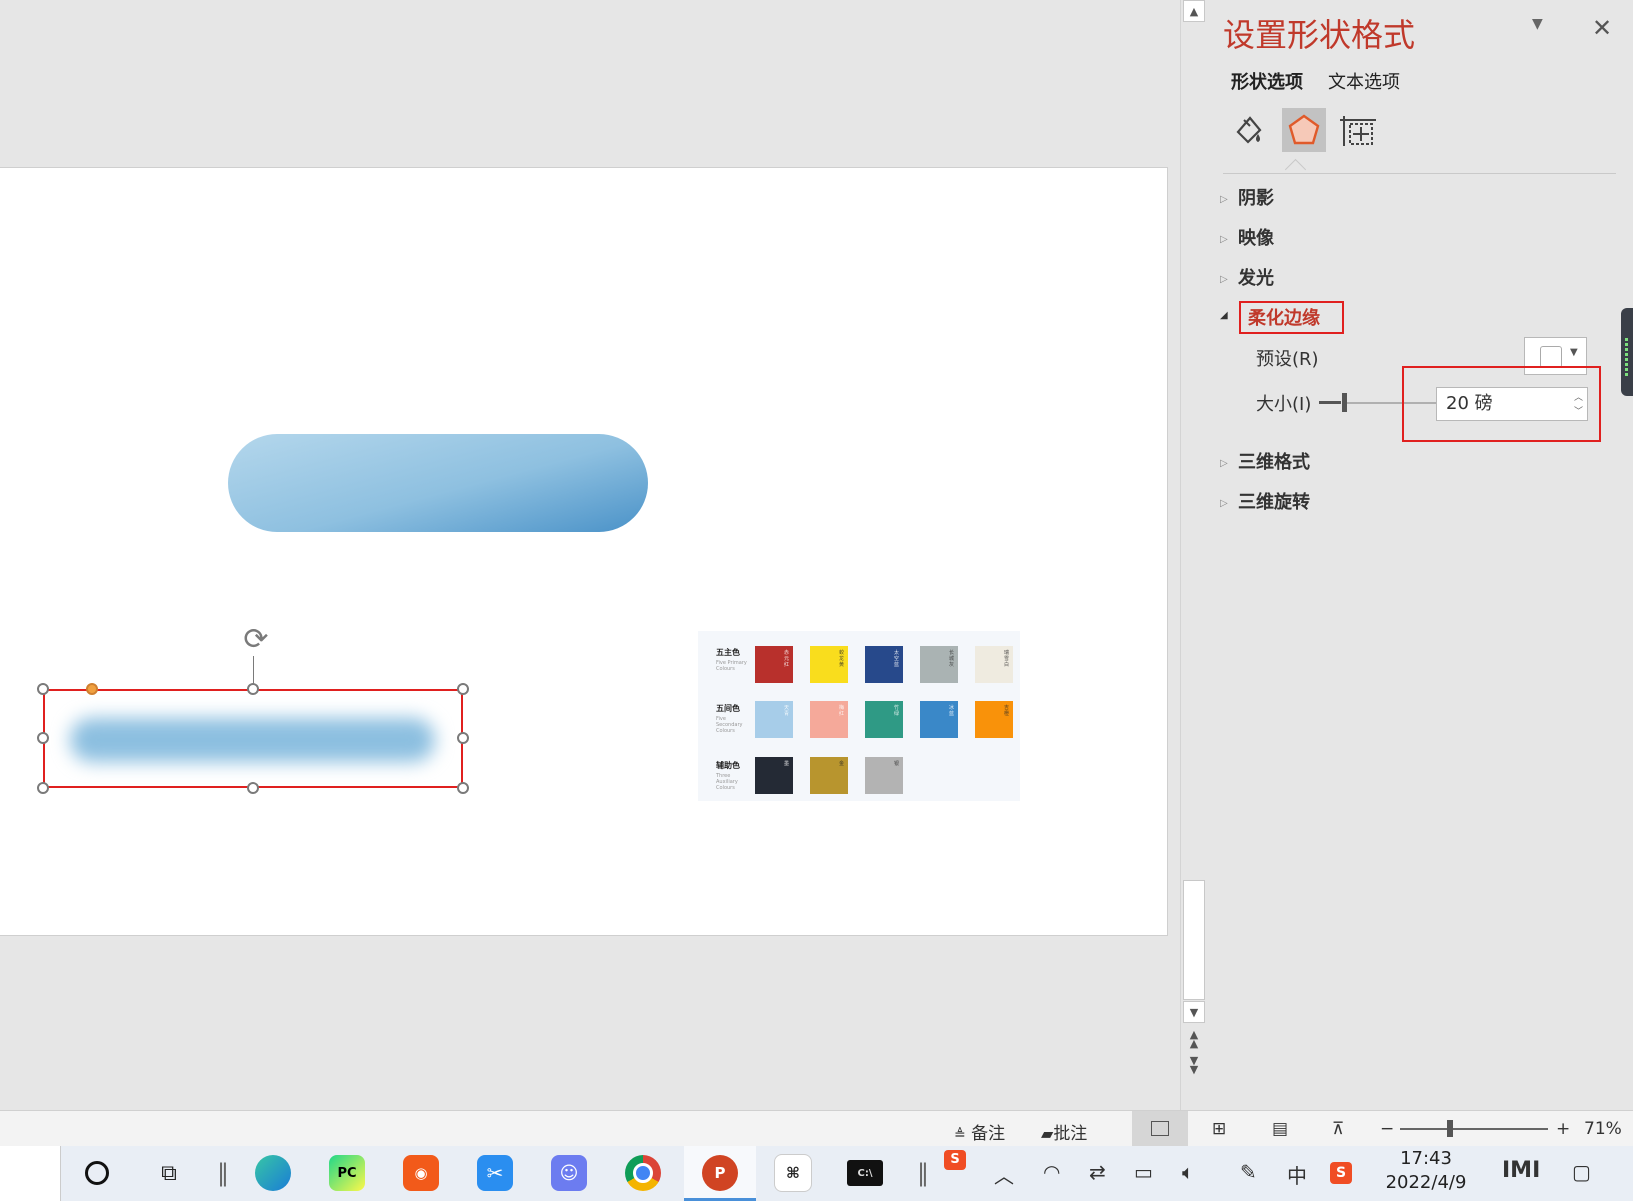 The image size is (1633, 1201). I want to click on chrome-icon, so click(643, 1173).